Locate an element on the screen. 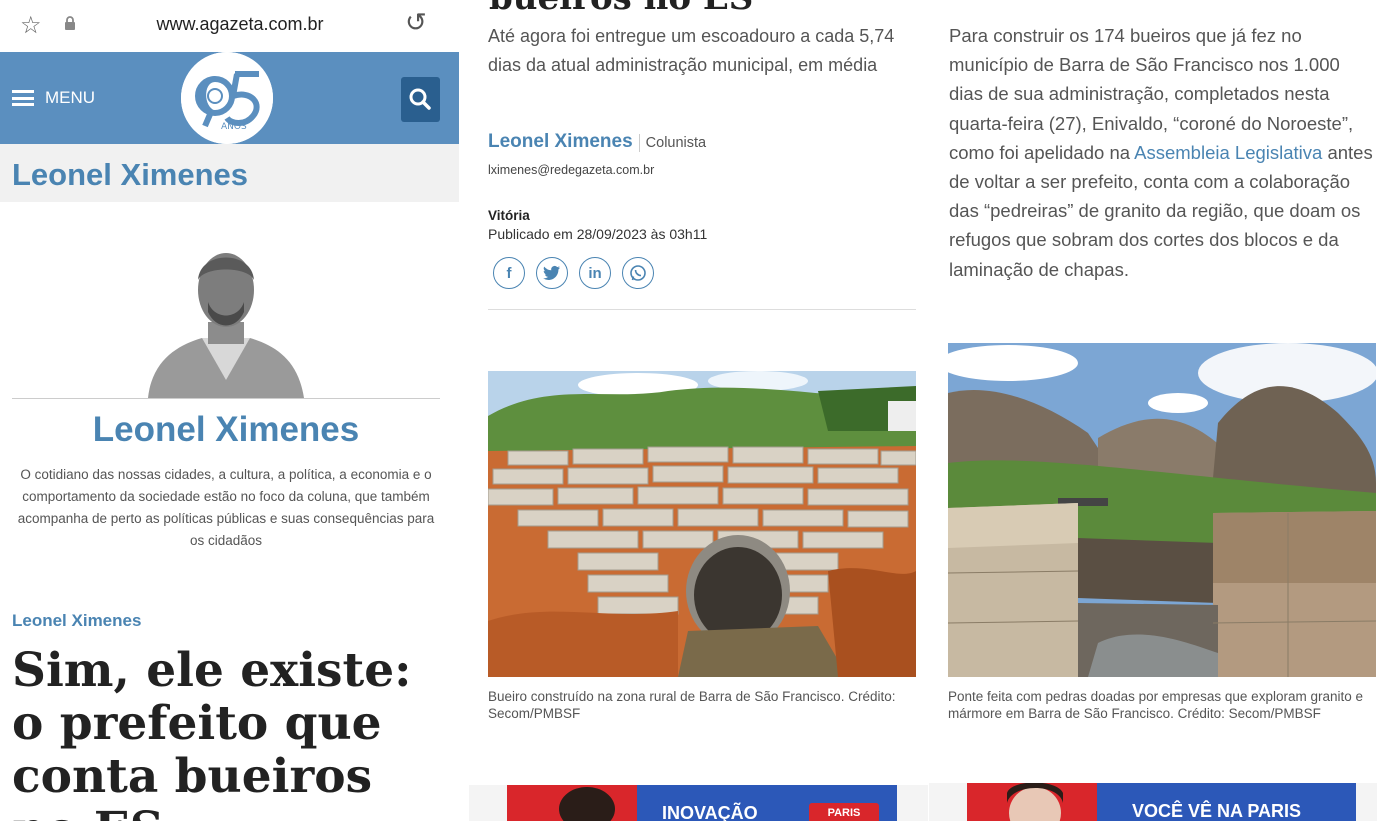  menu-label: MENU is located at coordinates (70, 97).